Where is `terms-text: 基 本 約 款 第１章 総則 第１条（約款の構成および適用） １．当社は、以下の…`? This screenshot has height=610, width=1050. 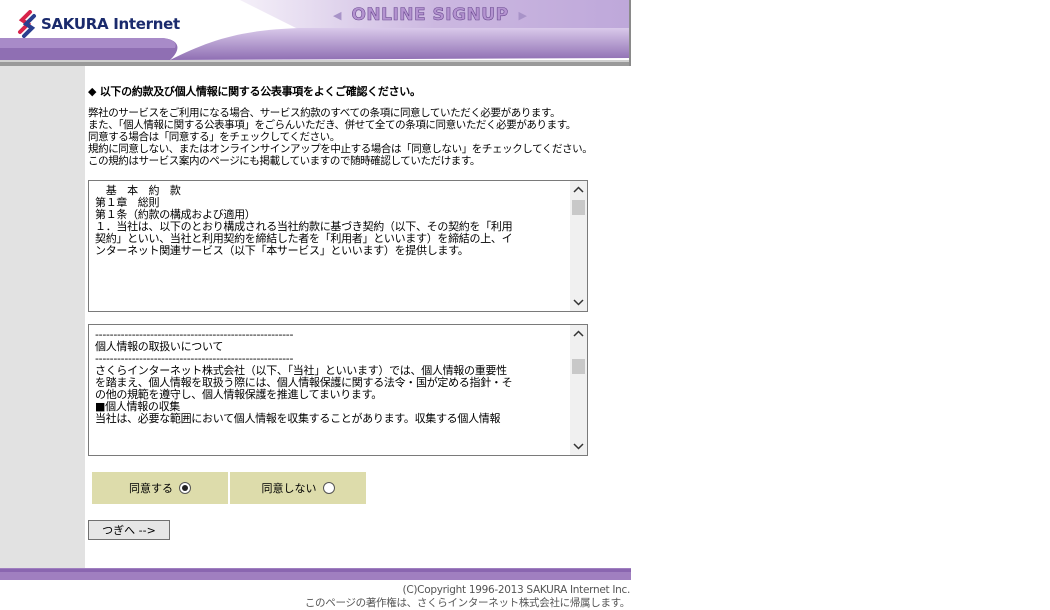
terms-text: 基 本 約 款 第１章 総則 第１条（約款の構成および適用） １．当社は、以下の… is located at coordinates (329, 246).